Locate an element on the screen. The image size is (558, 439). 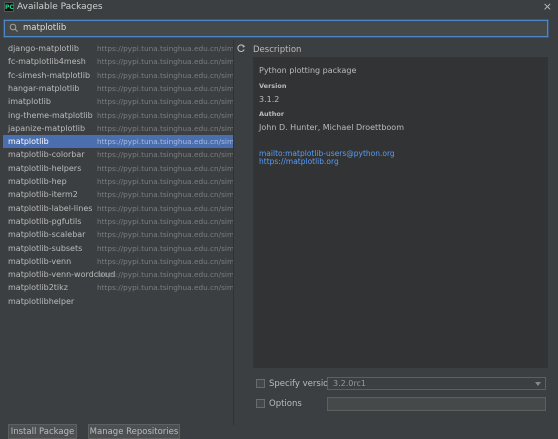
package-name: hangar-matplotlib is located at coordinates (44, 88).